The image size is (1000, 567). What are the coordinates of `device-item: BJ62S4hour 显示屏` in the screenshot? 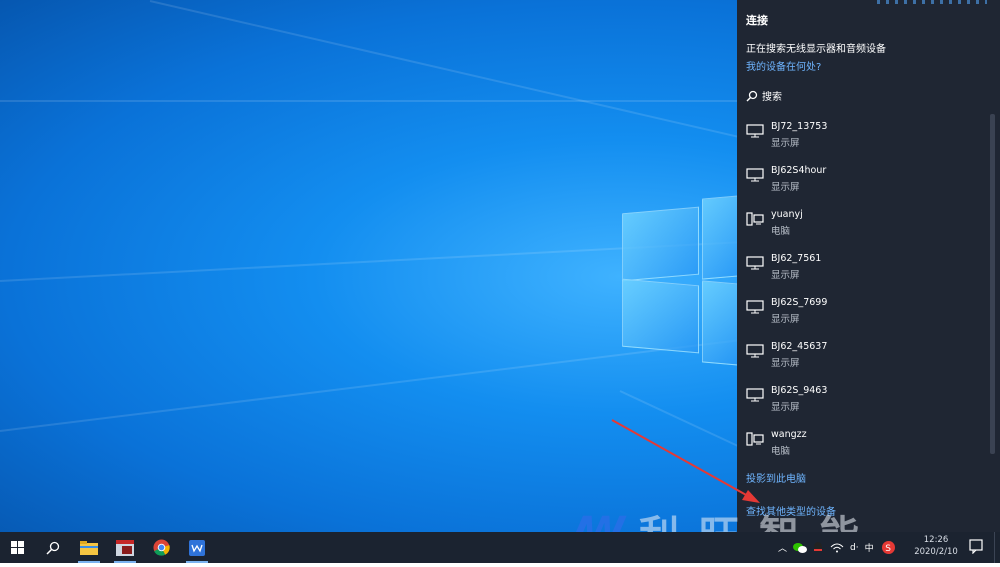 It's located at (868, 182).